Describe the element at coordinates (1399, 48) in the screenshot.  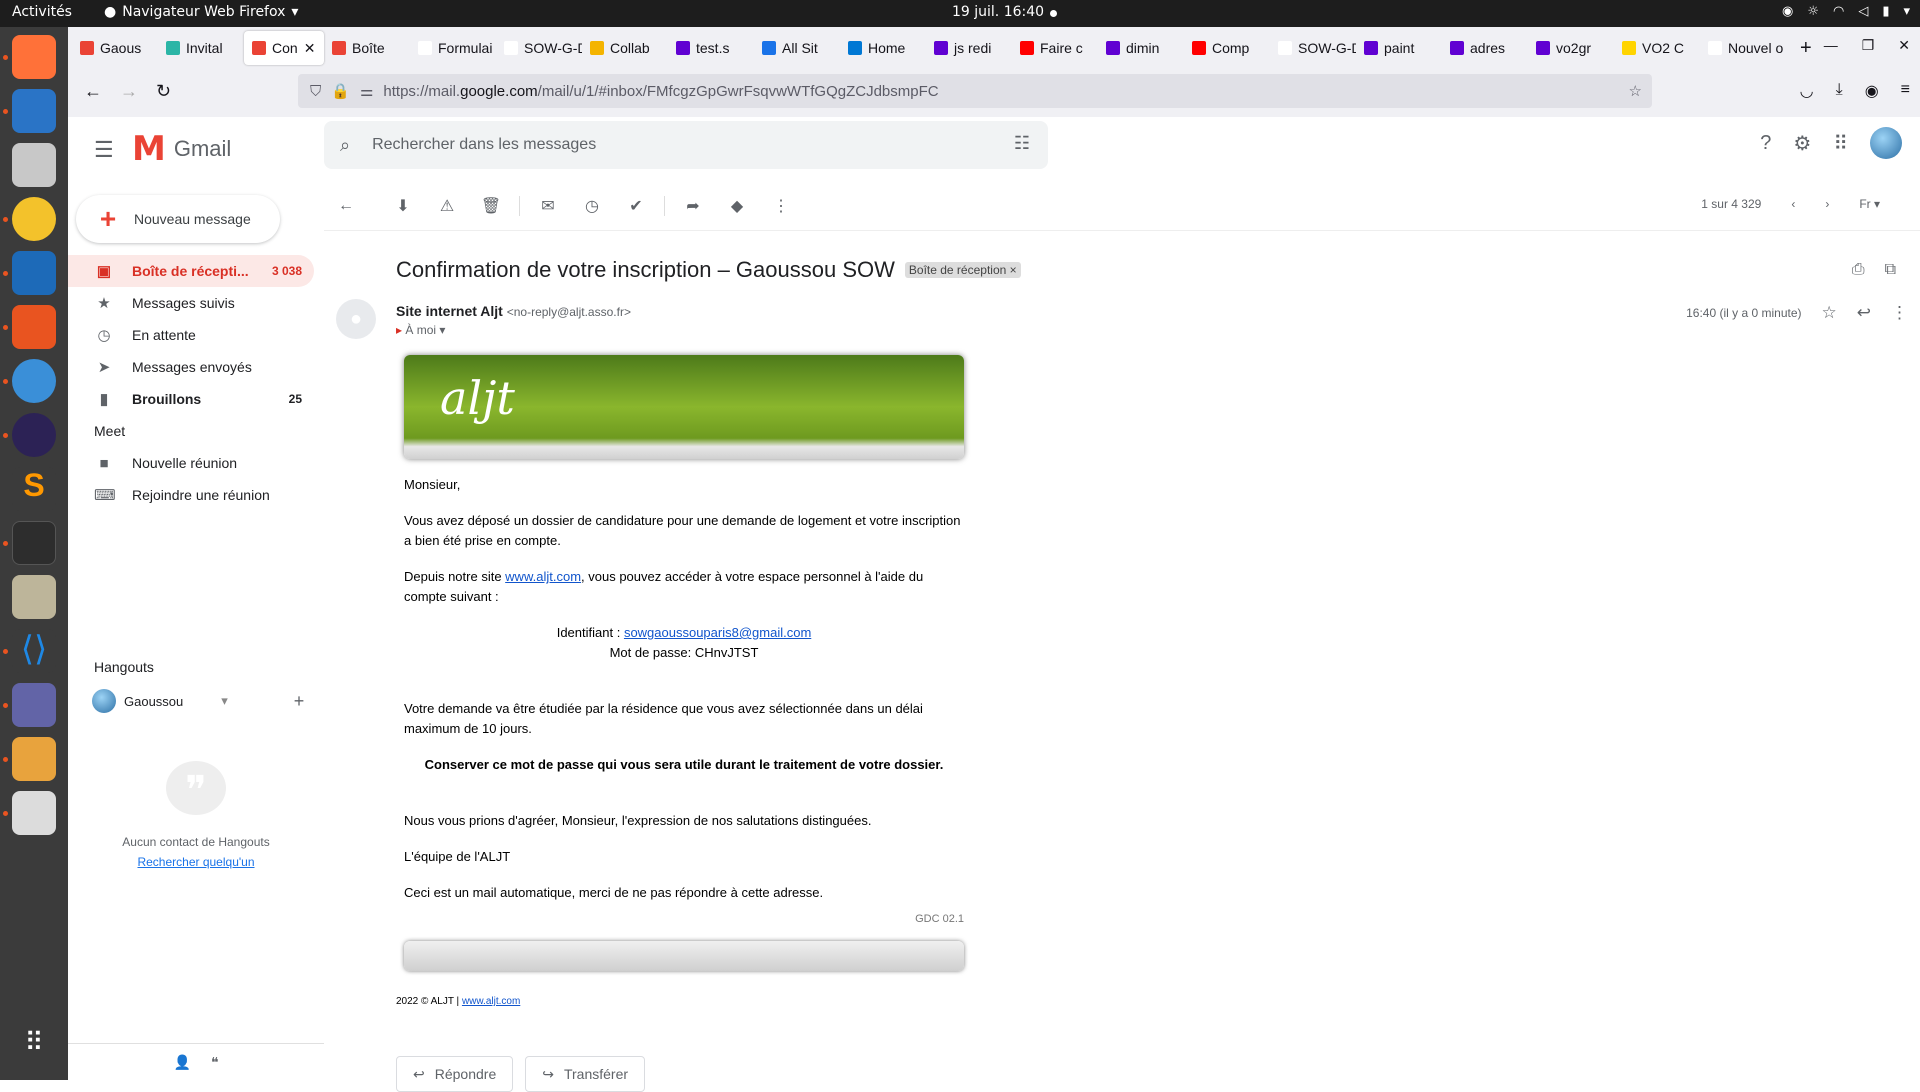
I see `tab-15: paint` at that location.